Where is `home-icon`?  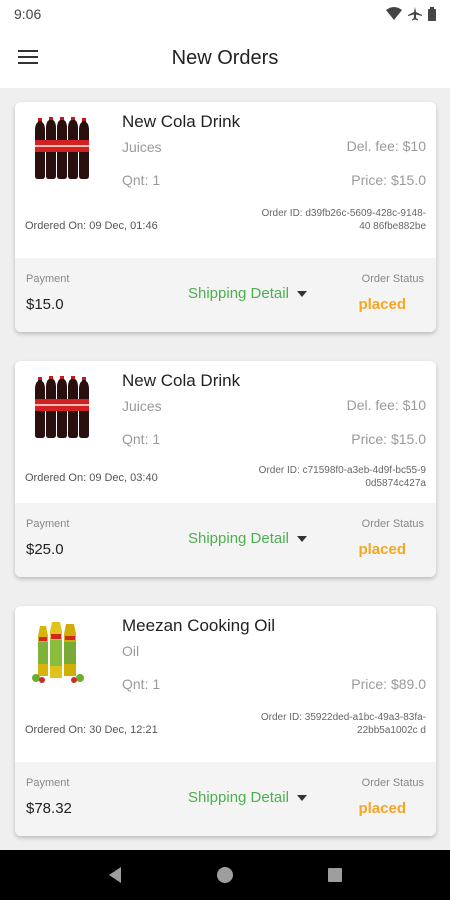
home-icon is located at coordinates (225, 875).